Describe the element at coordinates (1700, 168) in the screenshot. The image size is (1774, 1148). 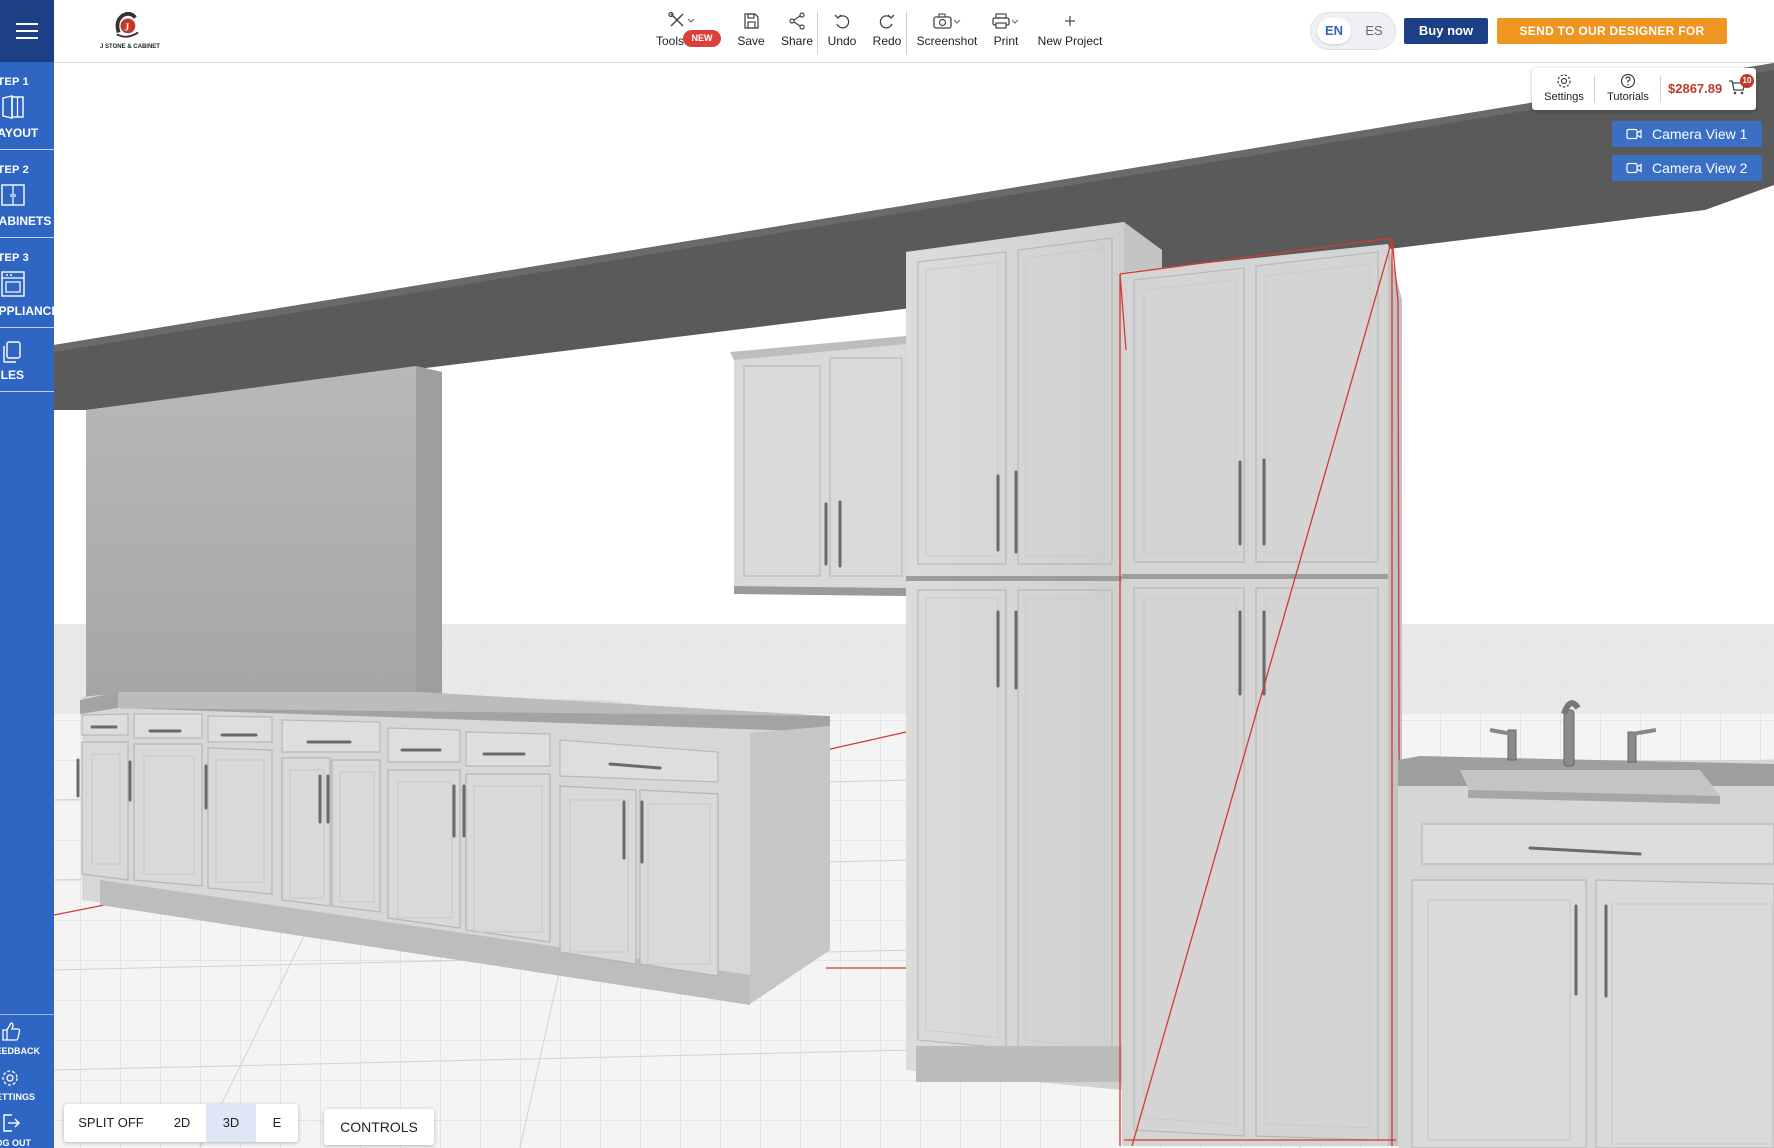
I see `camera-view-2-label: Camera View 2` at that location.